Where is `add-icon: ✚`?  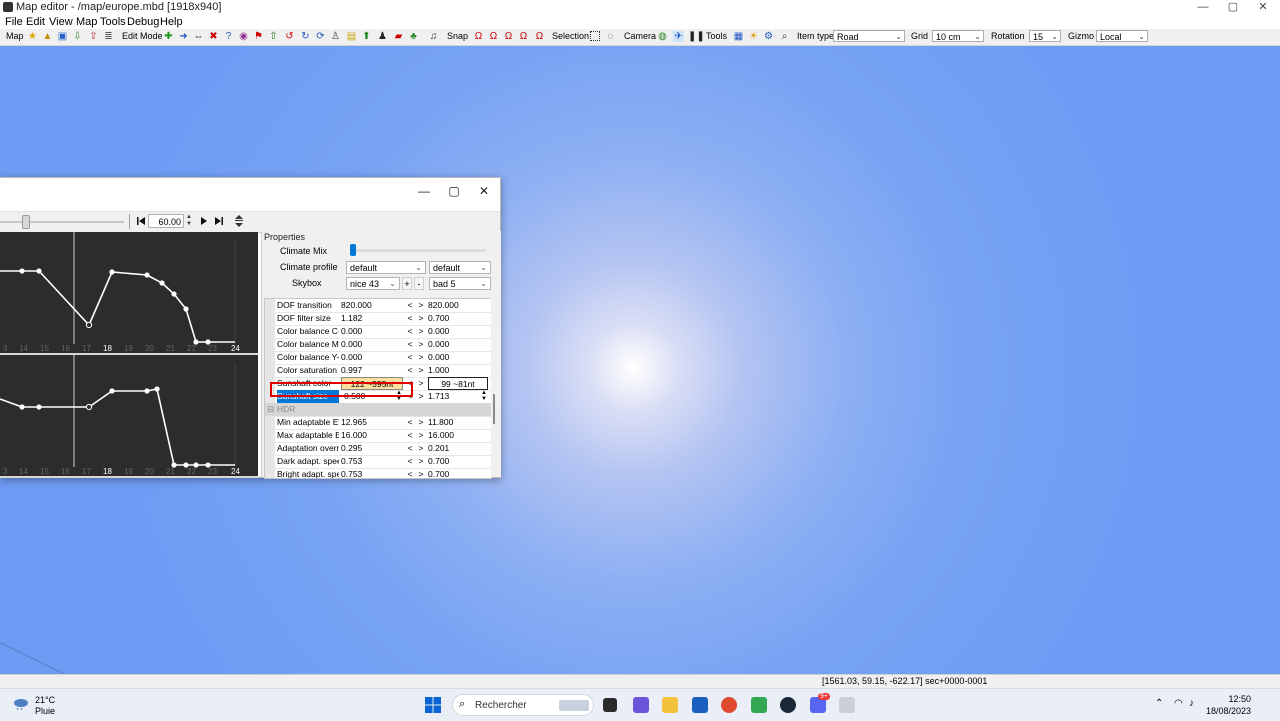 add-icon: ✚ is located at coordinates (168, 36).